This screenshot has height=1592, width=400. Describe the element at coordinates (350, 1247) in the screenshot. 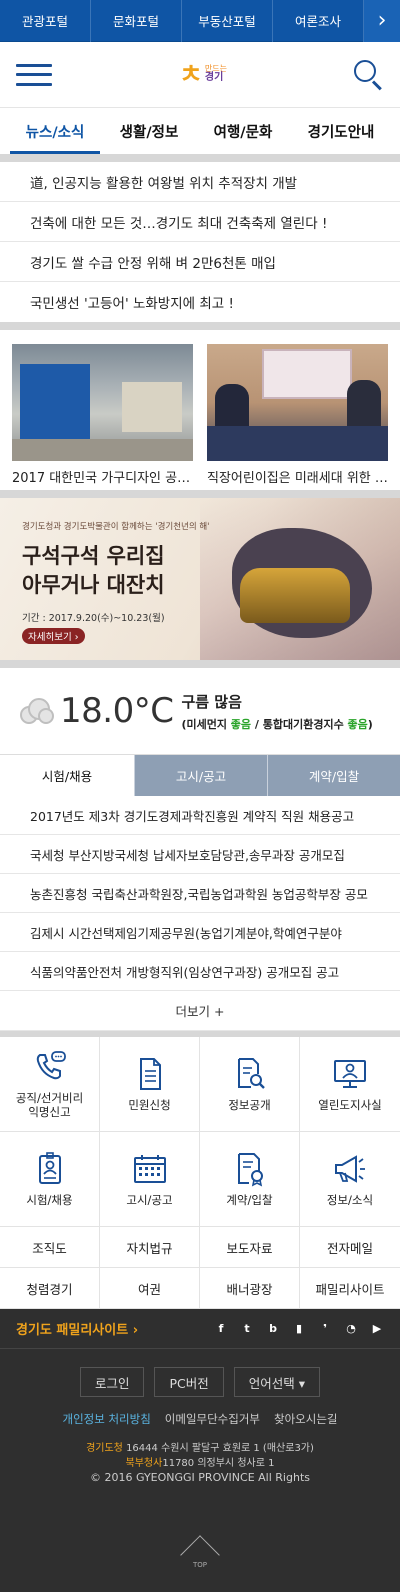

I see `link-email: 전자메일` at that location.